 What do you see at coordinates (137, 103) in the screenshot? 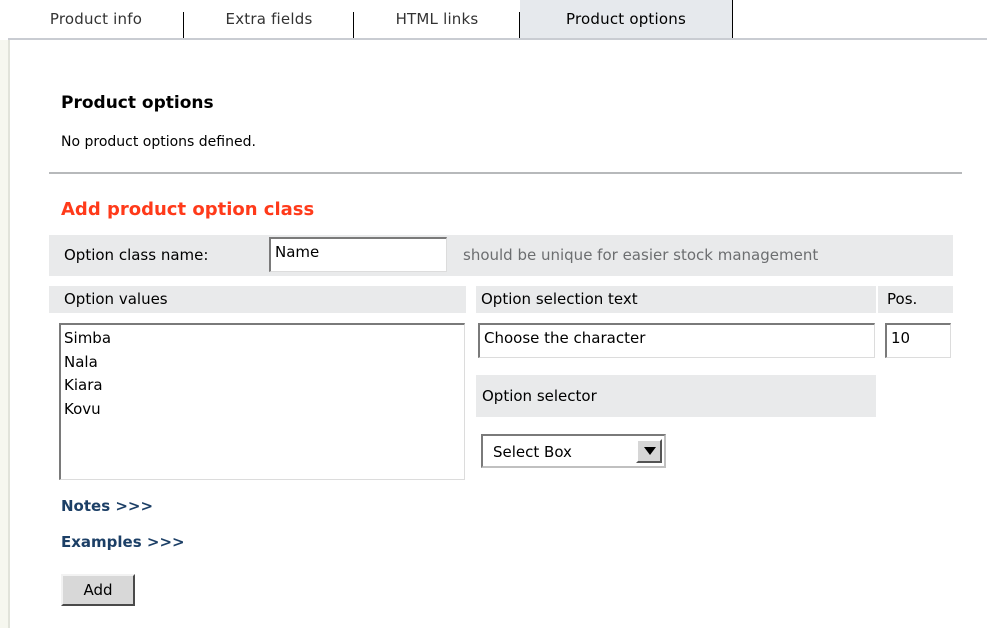
I see `product-options-heading: Product options` at bounding box center [137, 103].